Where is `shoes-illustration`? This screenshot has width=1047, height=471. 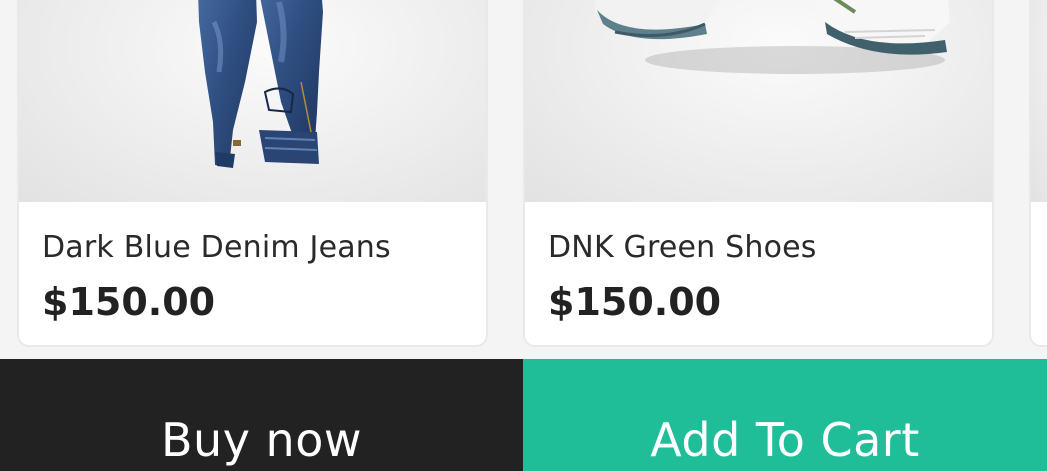 shoes-illustration is located at coordinates (772, 37).